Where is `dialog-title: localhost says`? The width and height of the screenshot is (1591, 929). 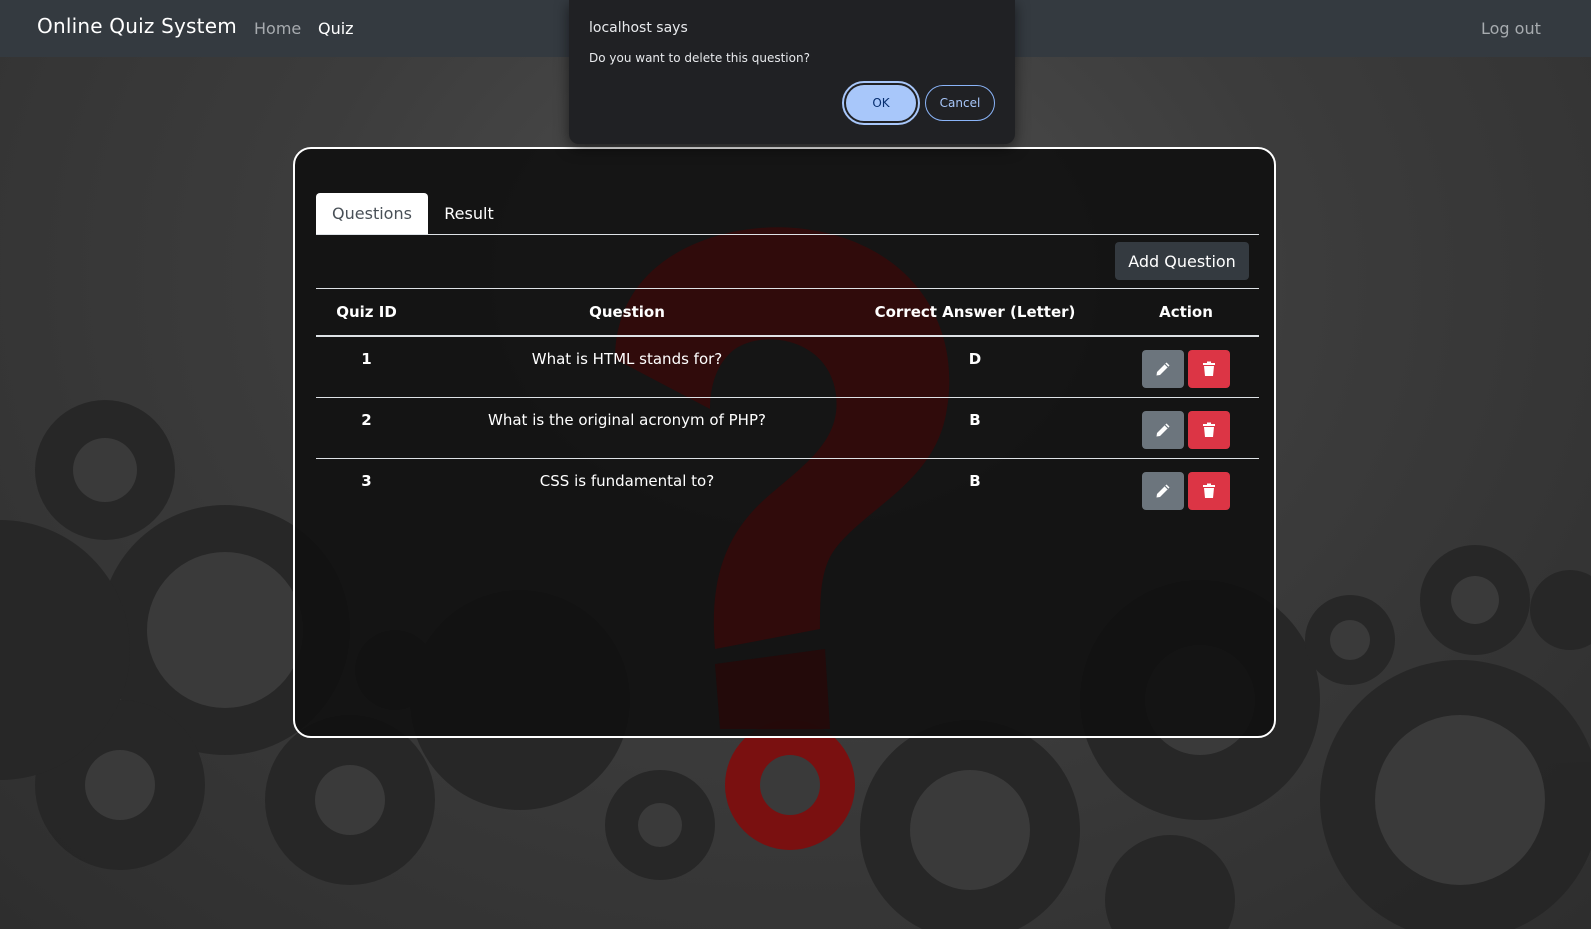 dialog-title: localhost says is located at coordinates (638, 28).